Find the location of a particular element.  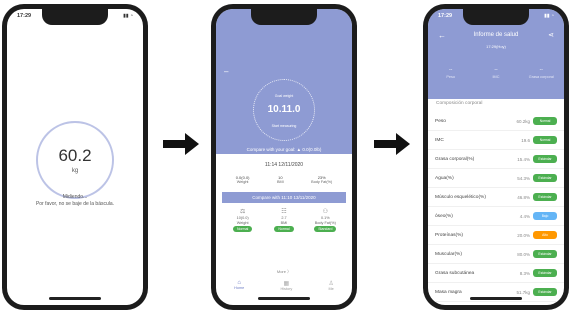

table-row: IMC 19.6 Normal is located at coordinates (496, 140).